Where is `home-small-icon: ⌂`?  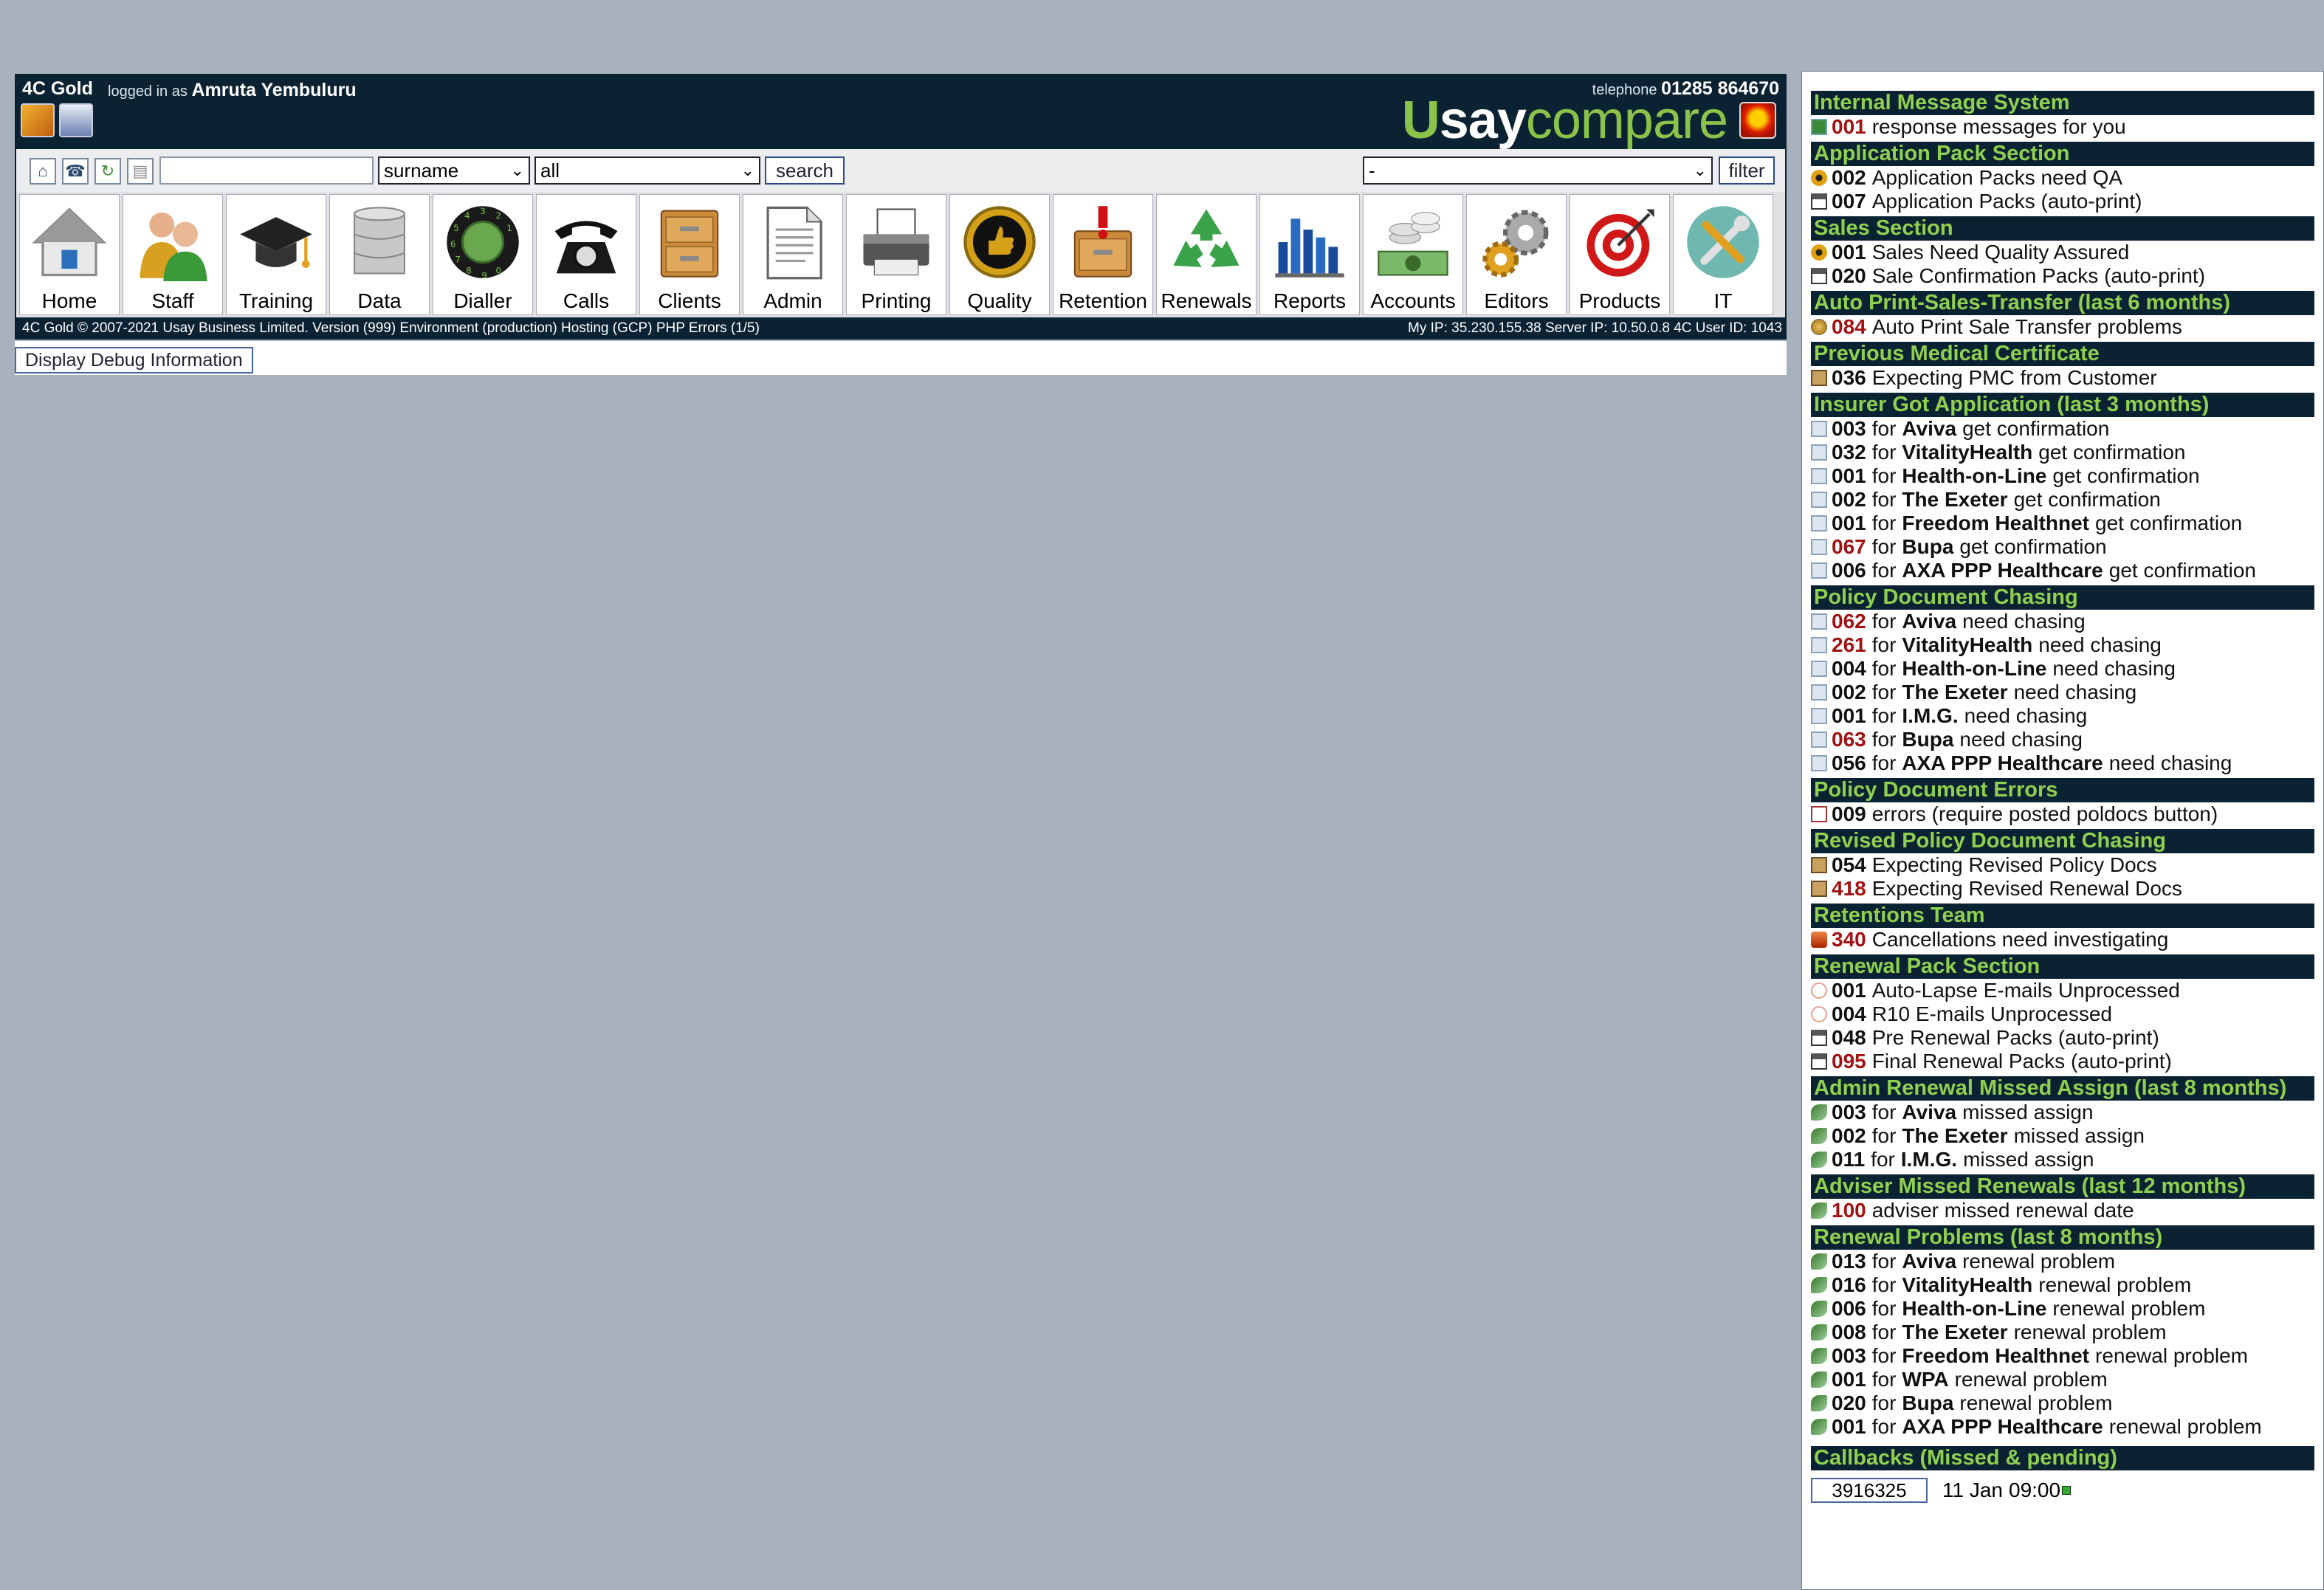
home-small-icon: ⌂ is located at coordinates (43, 171).